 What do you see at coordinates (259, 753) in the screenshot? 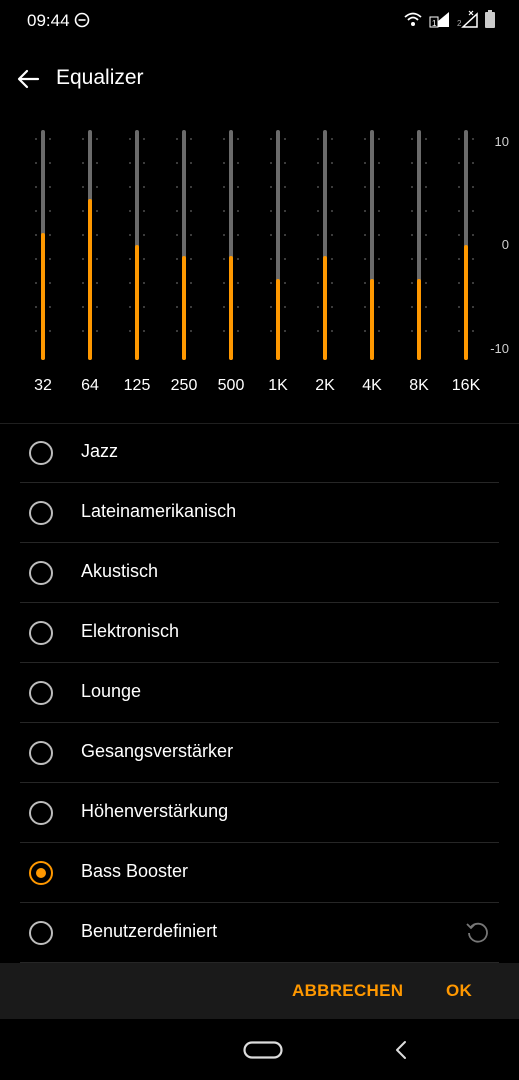
I see `preset-item: Gesangsverstärker` at bounding box center [259, 753].